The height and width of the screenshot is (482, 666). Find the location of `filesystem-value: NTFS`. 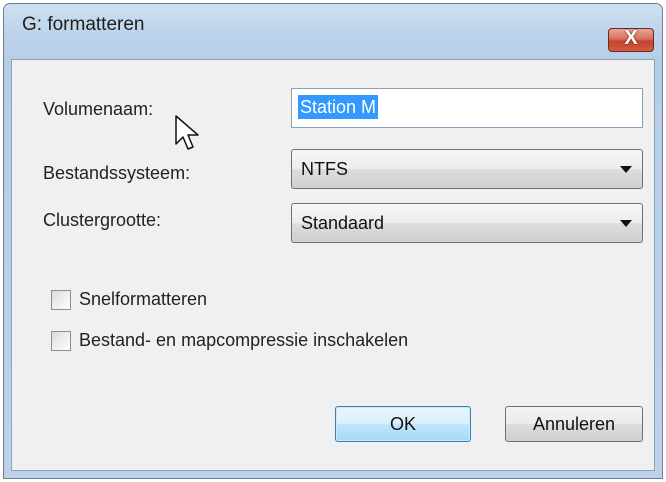

filesystem-value: NTFS is located at coordinates (324, 169).